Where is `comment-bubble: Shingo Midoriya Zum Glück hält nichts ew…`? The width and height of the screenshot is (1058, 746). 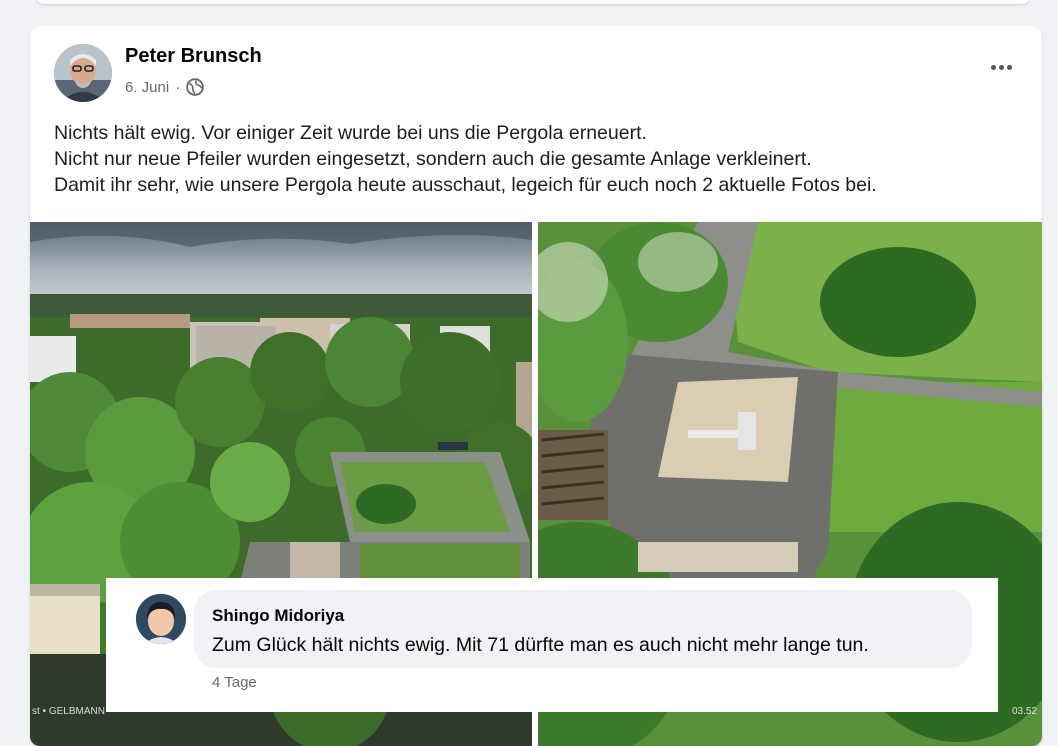
comment-bubble: Shingo Midoriya Zum Glück hält nichts ew… is located at coordinates (583, 629).